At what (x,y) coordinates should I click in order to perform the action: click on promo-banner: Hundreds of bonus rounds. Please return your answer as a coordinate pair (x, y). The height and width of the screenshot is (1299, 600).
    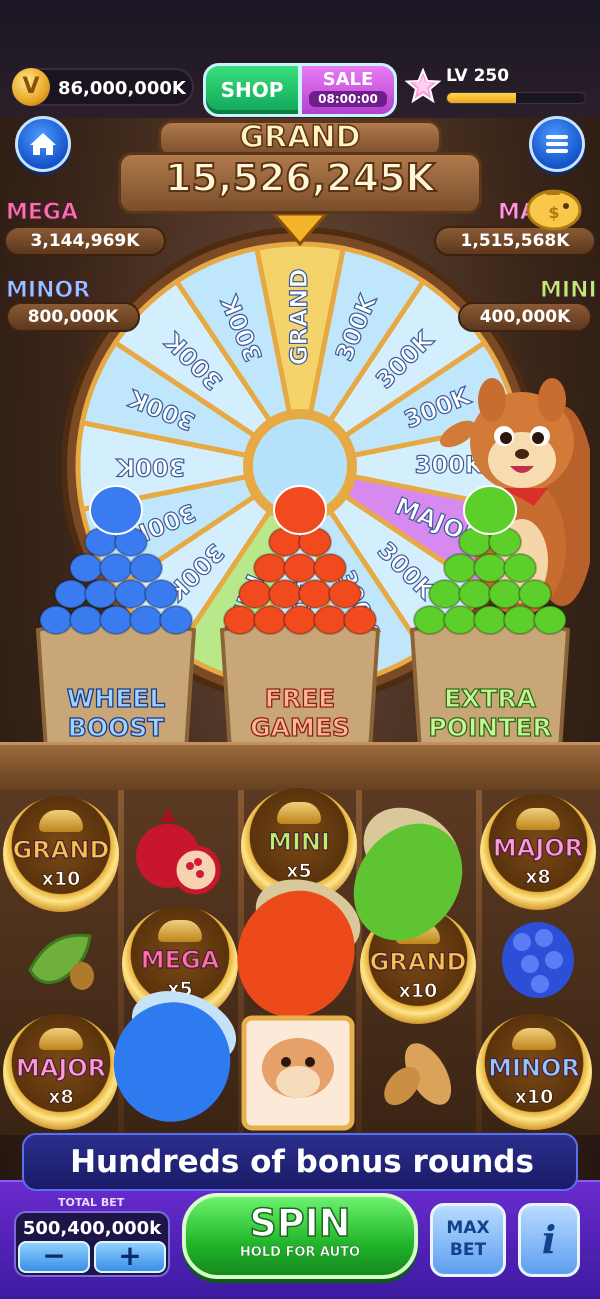
    Looking at the image, I should click on (300, 1162).